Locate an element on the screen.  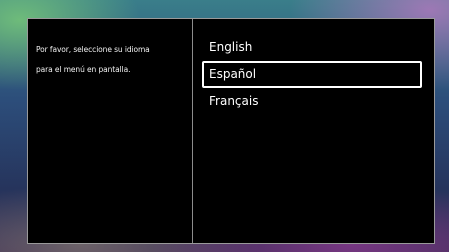
language-option-espanol: Español is located at coordinates (312, 74).